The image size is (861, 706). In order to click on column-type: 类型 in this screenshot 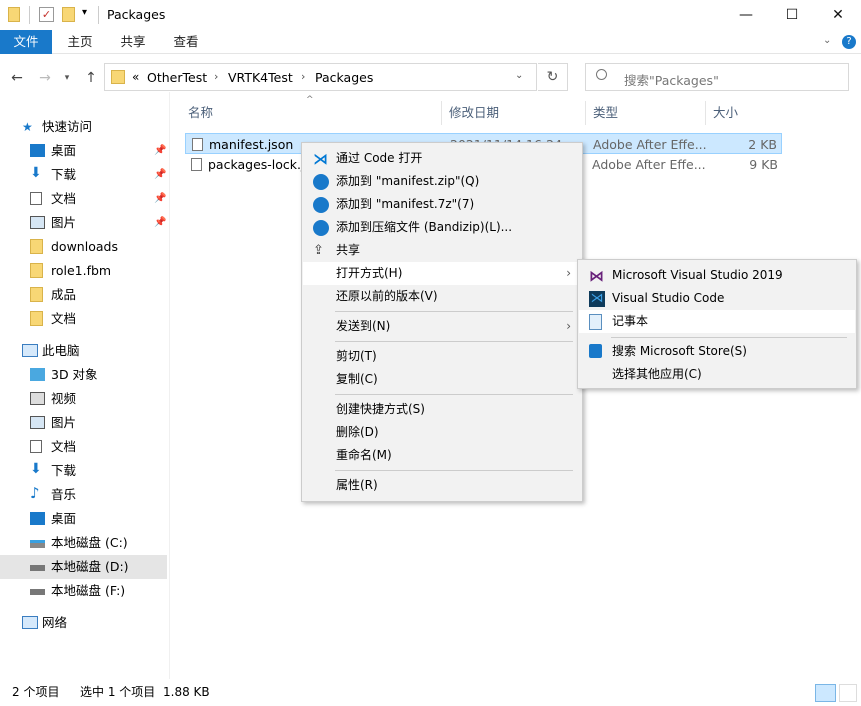, I will do `click(605, 113)`.